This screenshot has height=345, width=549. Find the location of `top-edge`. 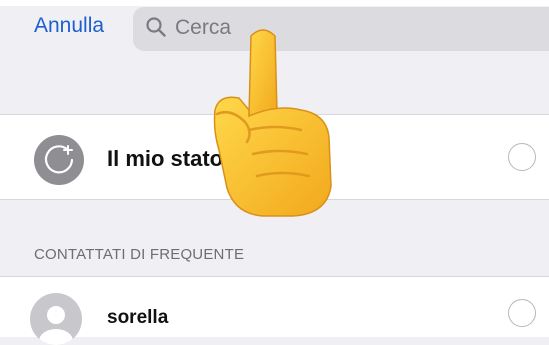

top-edge is located at coordinates (274, 3).